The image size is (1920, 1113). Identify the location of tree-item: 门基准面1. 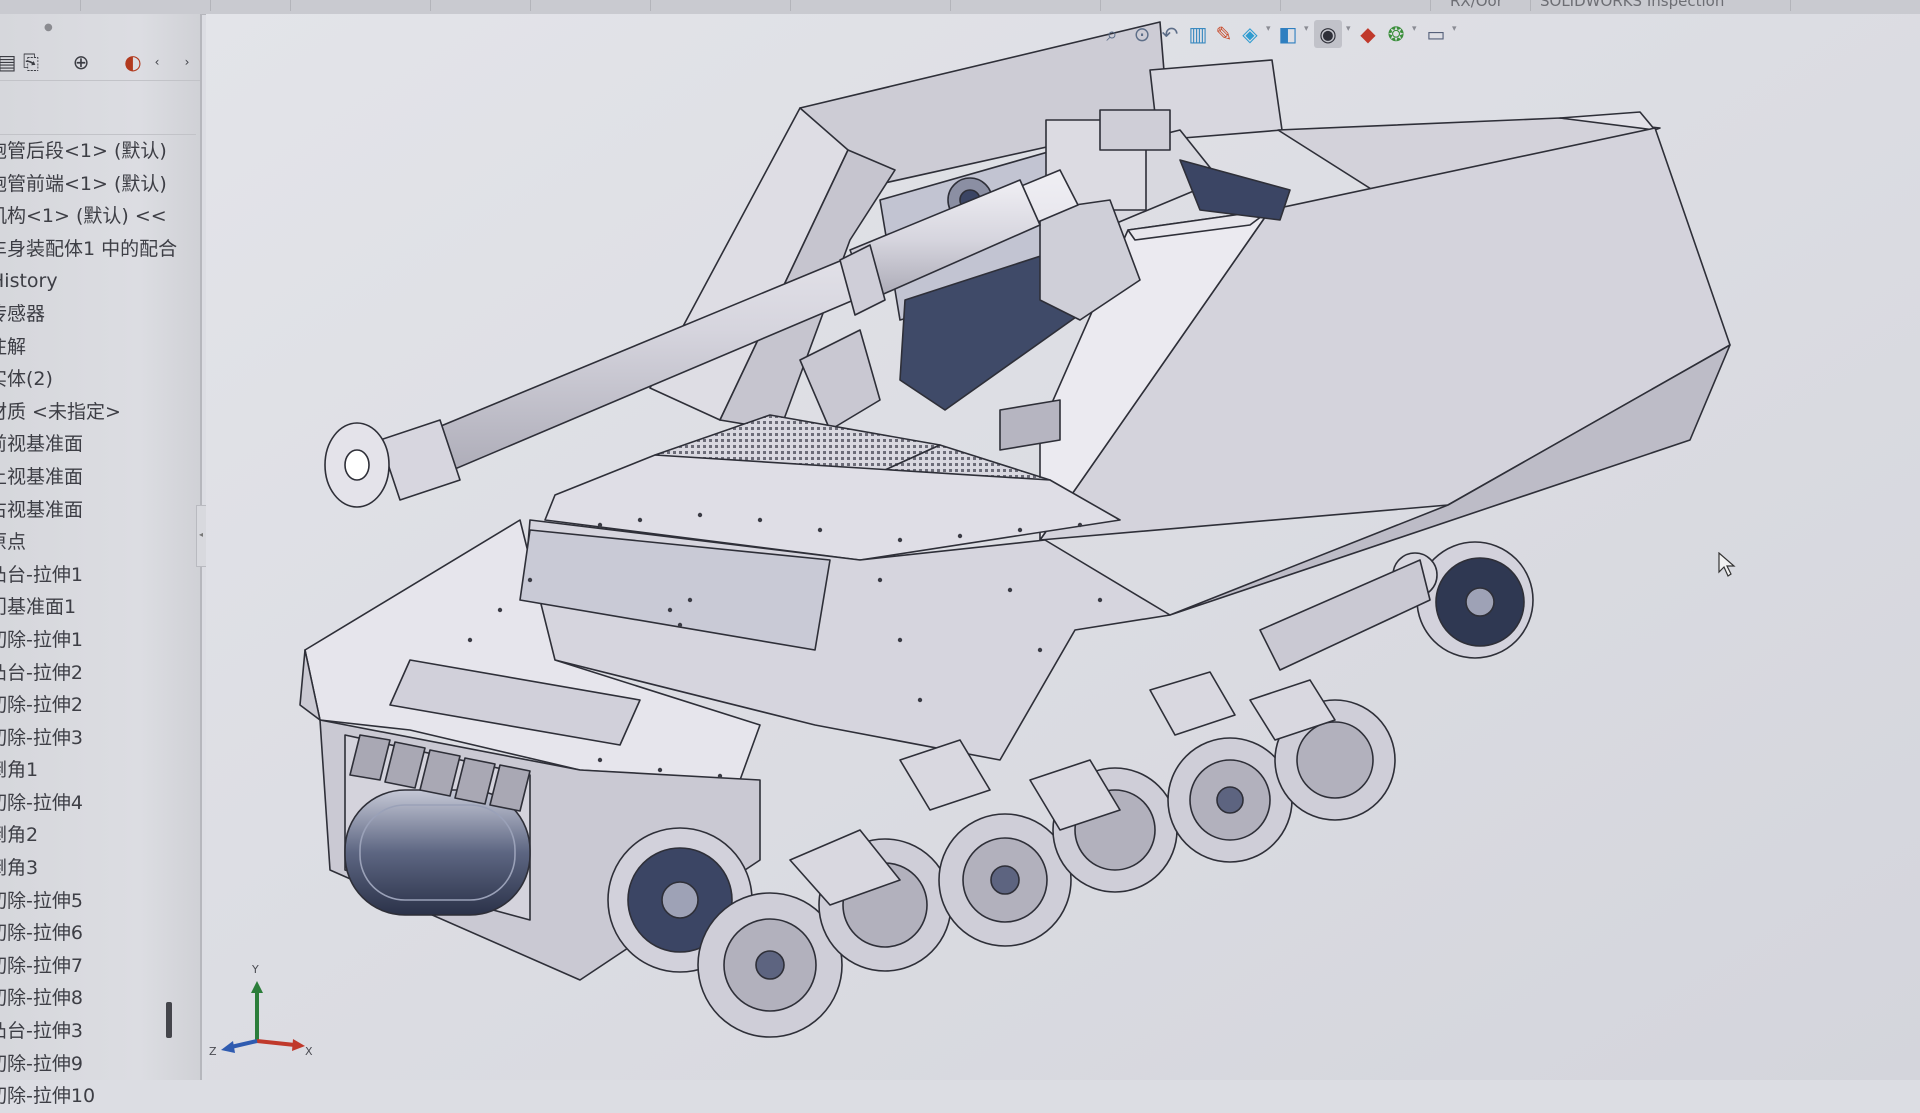
(95, 607).